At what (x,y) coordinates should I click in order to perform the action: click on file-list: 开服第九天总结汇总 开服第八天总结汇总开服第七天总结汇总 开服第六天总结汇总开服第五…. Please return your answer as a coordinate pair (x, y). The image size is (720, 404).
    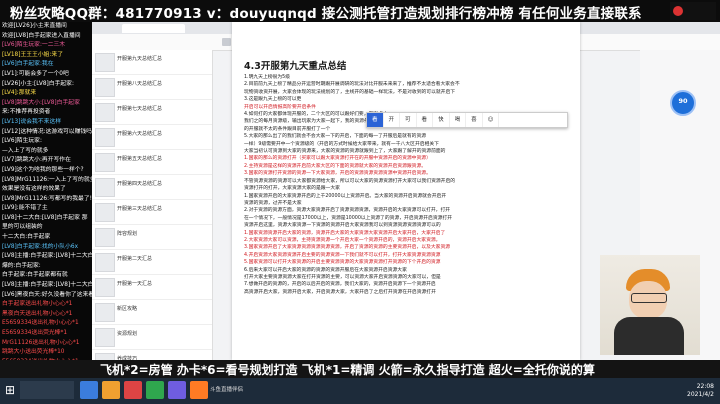
    Looking at the image, I should click on (152, 205).